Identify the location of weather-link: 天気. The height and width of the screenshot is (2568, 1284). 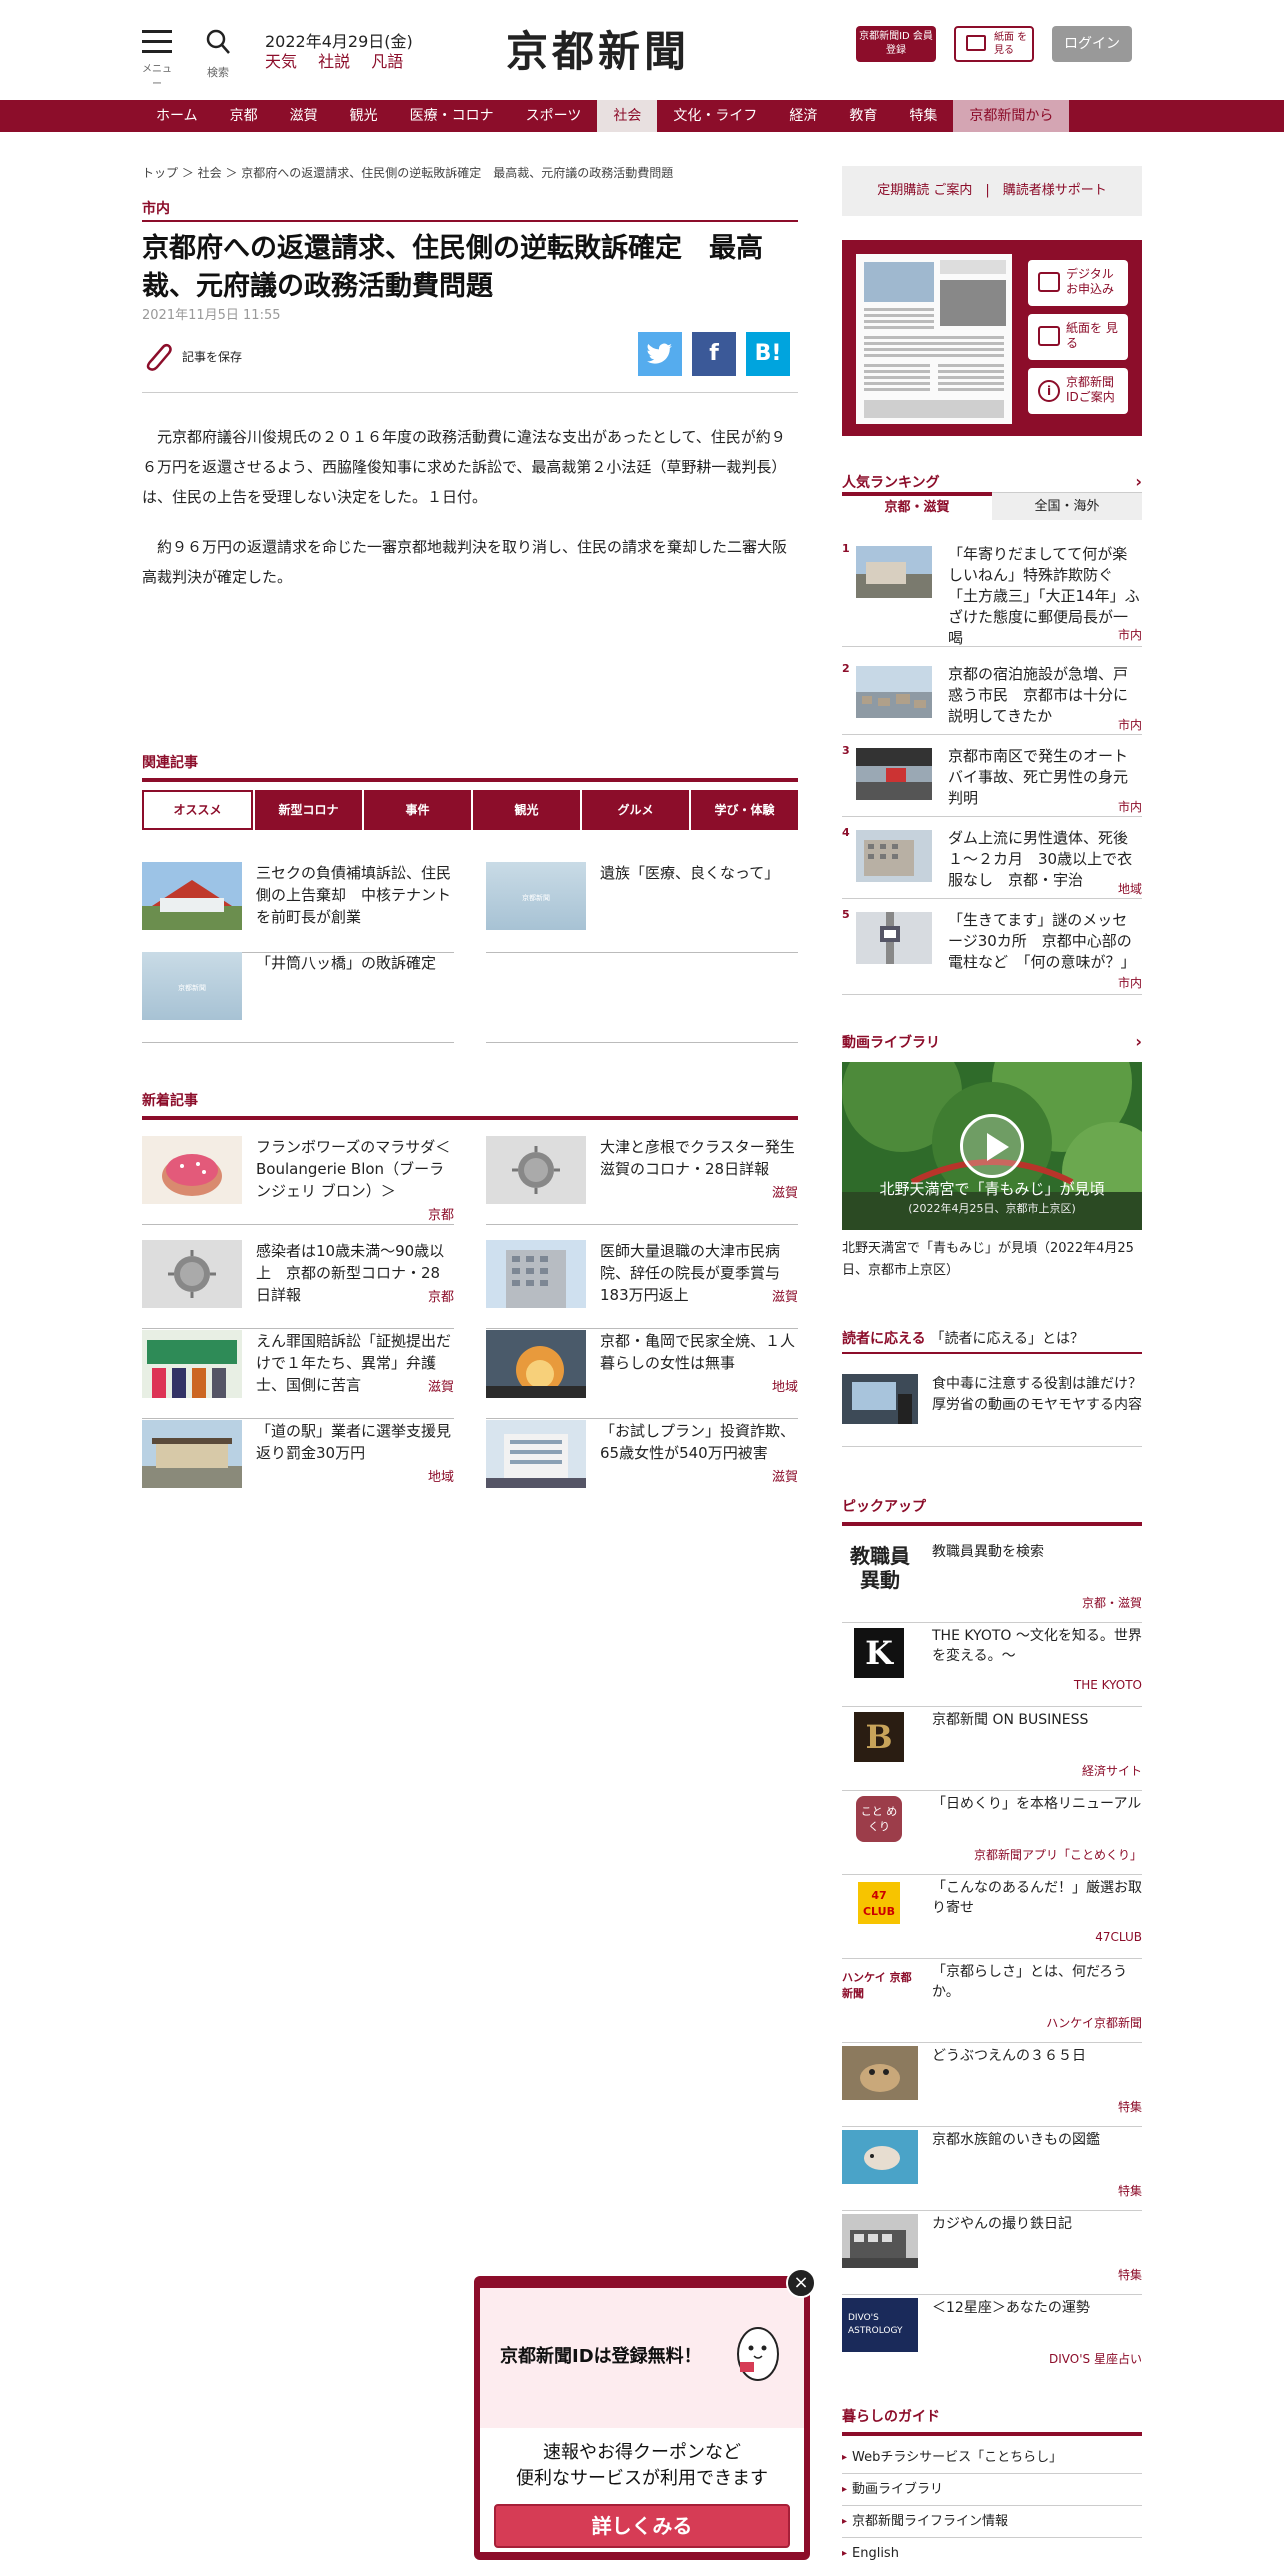
(281, 61).